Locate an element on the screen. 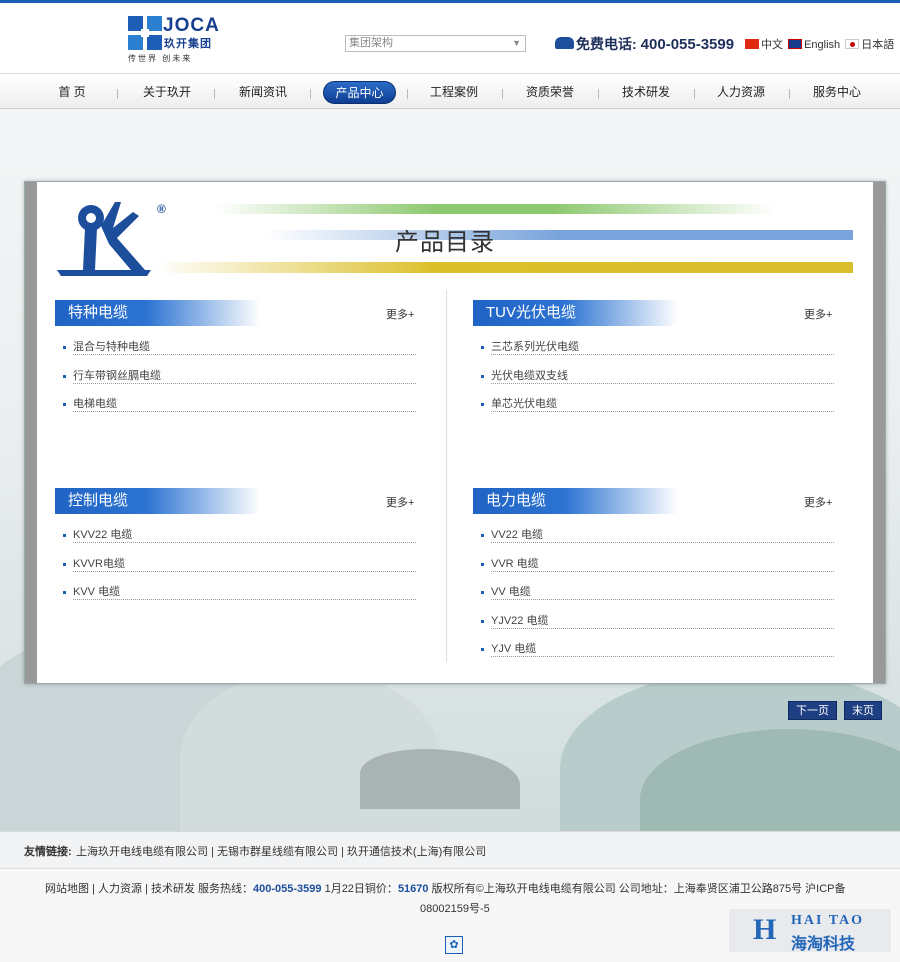  category-header-control: 控制电缆 is located at coordinates (157, 501).